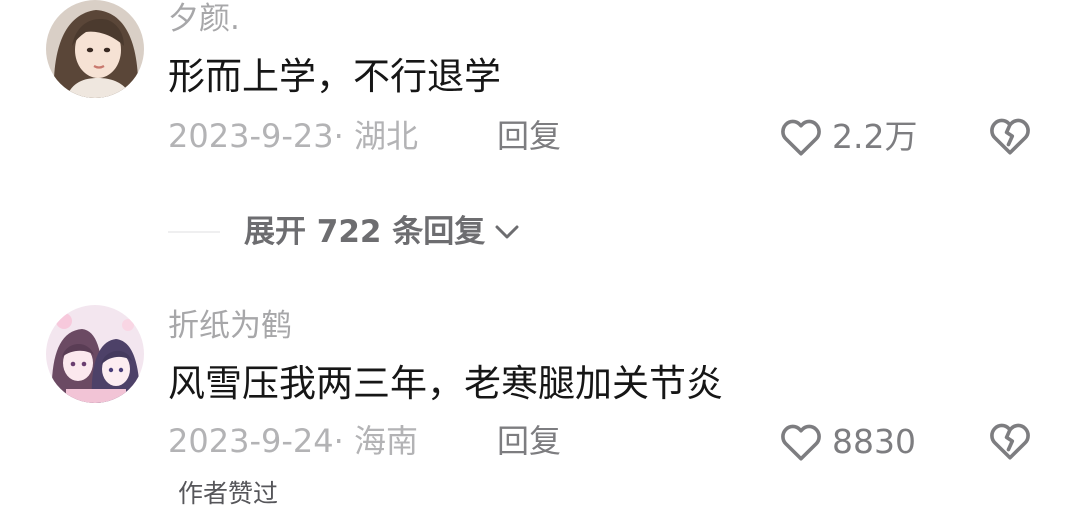 This screenshot has width=1080, height=530. What do you see at coordinates (230, 326) in the screenshot?
I see `comment-username: 折纸为鹤` at bounding box center [230, 326].